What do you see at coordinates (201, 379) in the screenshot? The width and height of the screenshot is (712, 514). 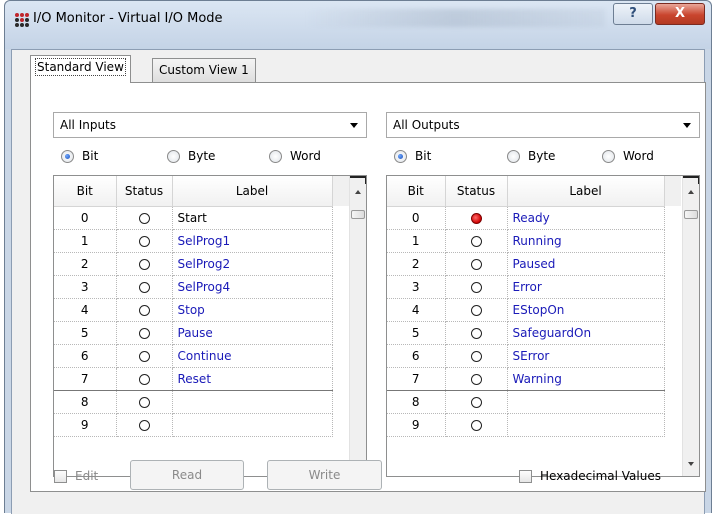 I see `table-row: 7 Reset` at bounding box center [201, 379].